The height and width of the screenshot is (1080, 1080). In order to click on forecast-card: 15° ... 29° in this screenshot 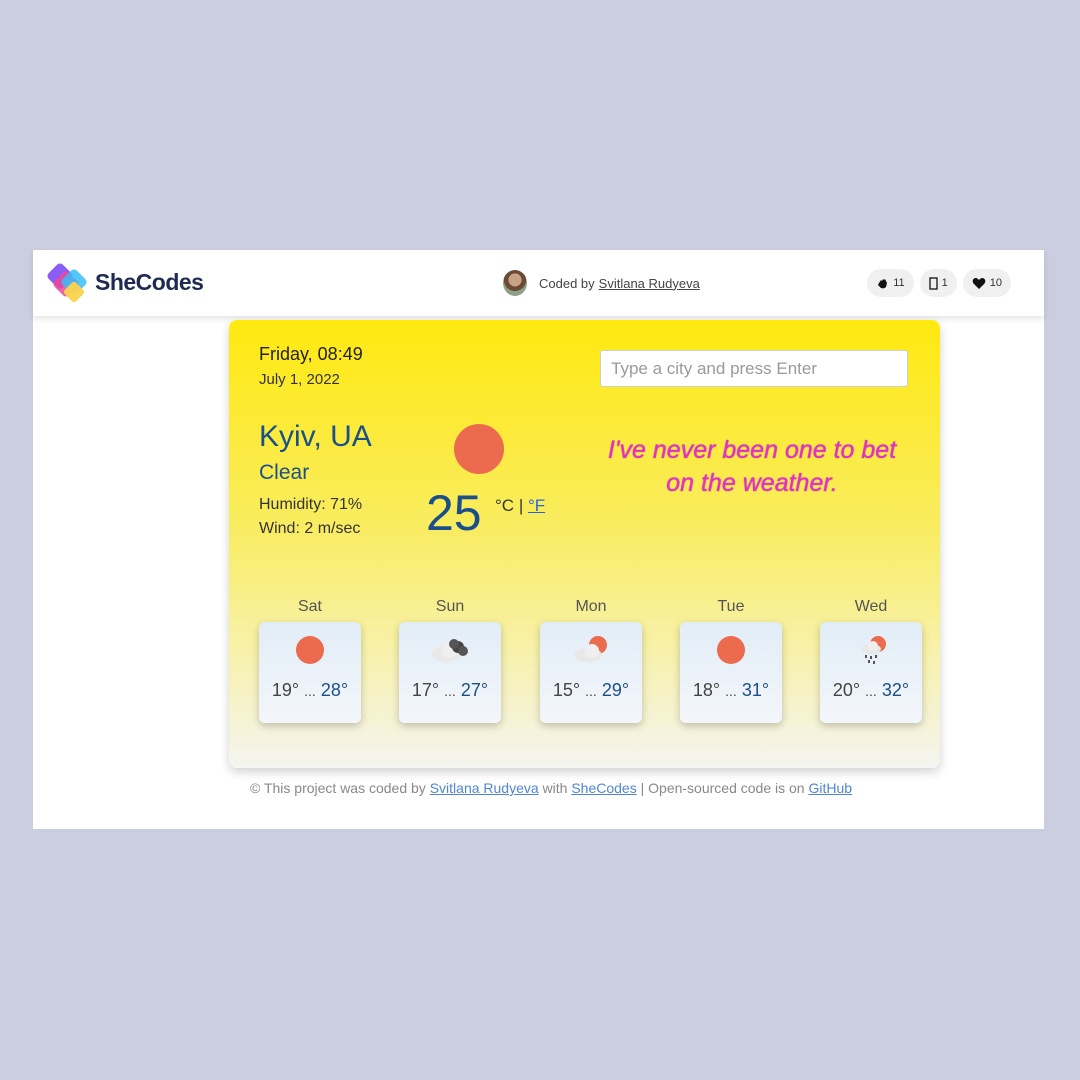, I will do `click(591, 672)`.